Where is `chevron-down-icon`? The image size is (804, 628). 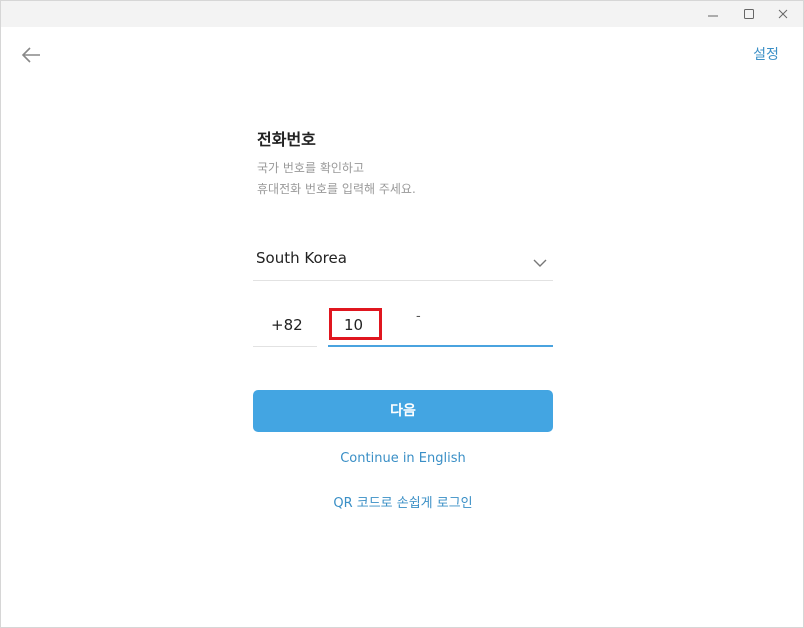 chevron-down-icon is located at coordinates (540, 262).